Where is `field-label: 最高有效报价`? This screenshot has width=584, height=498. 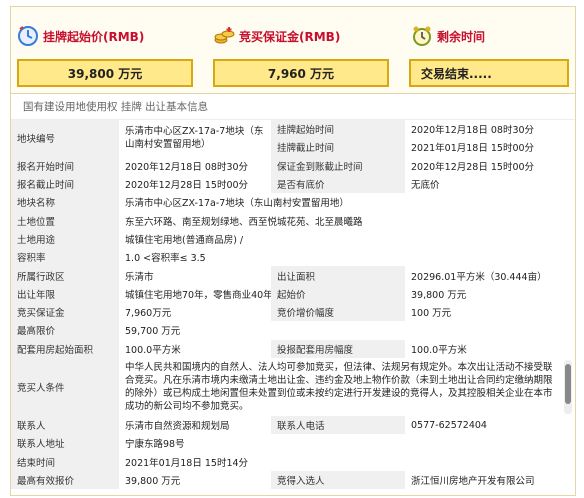
field-label: 最高有效报价 is located at coordinates (65, 480).